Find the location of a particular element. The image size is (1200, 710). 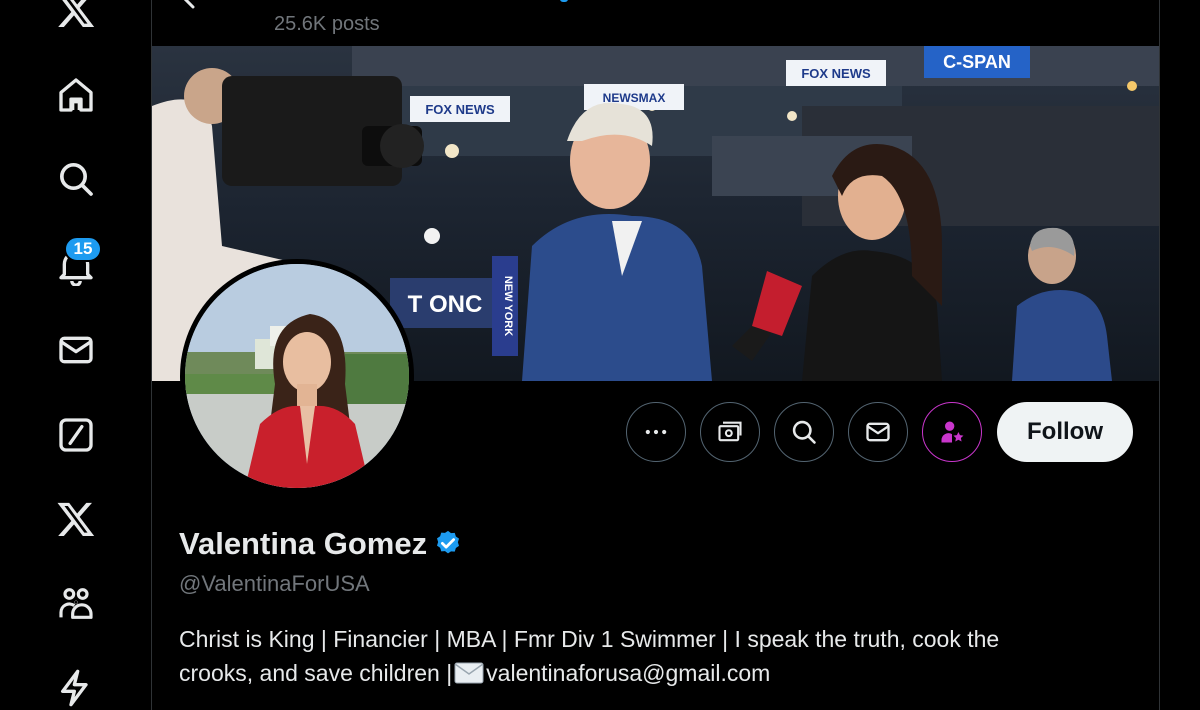

notifications-badge: 15 is located at coordinates (83, 249).